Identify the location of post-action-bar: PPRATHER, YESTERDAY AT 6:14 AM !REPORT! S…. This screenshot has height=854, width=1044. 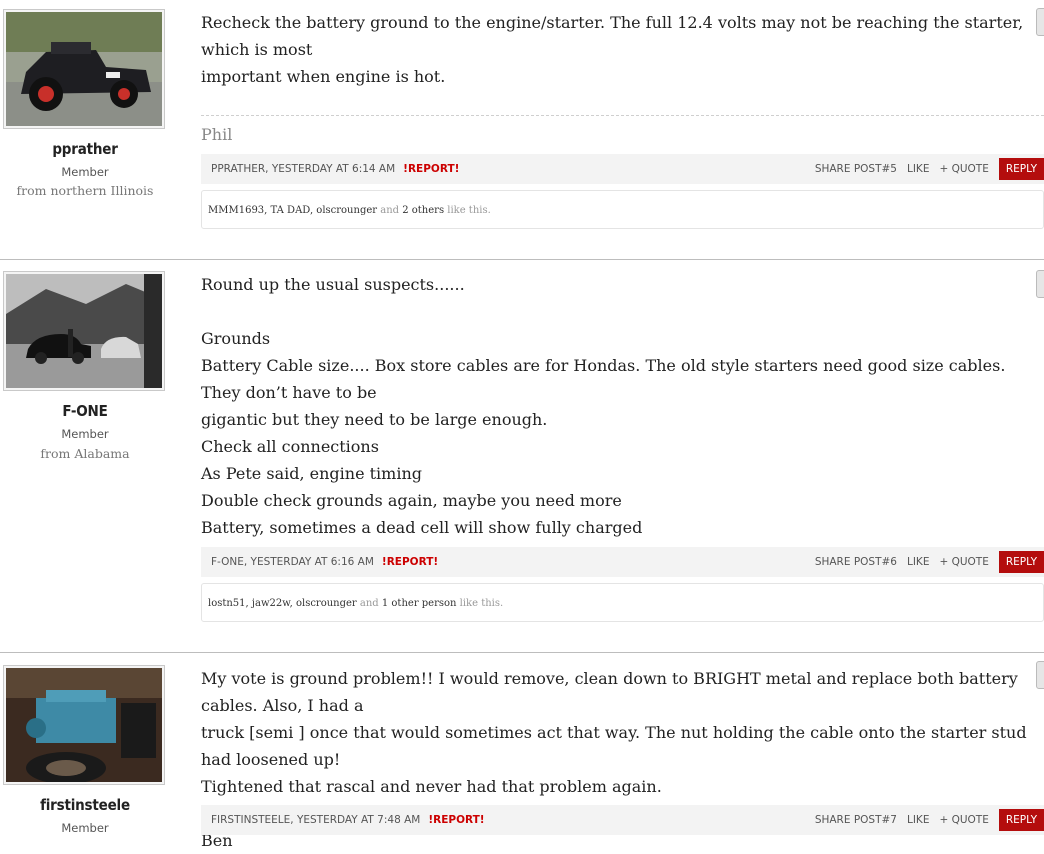
(622, 169).